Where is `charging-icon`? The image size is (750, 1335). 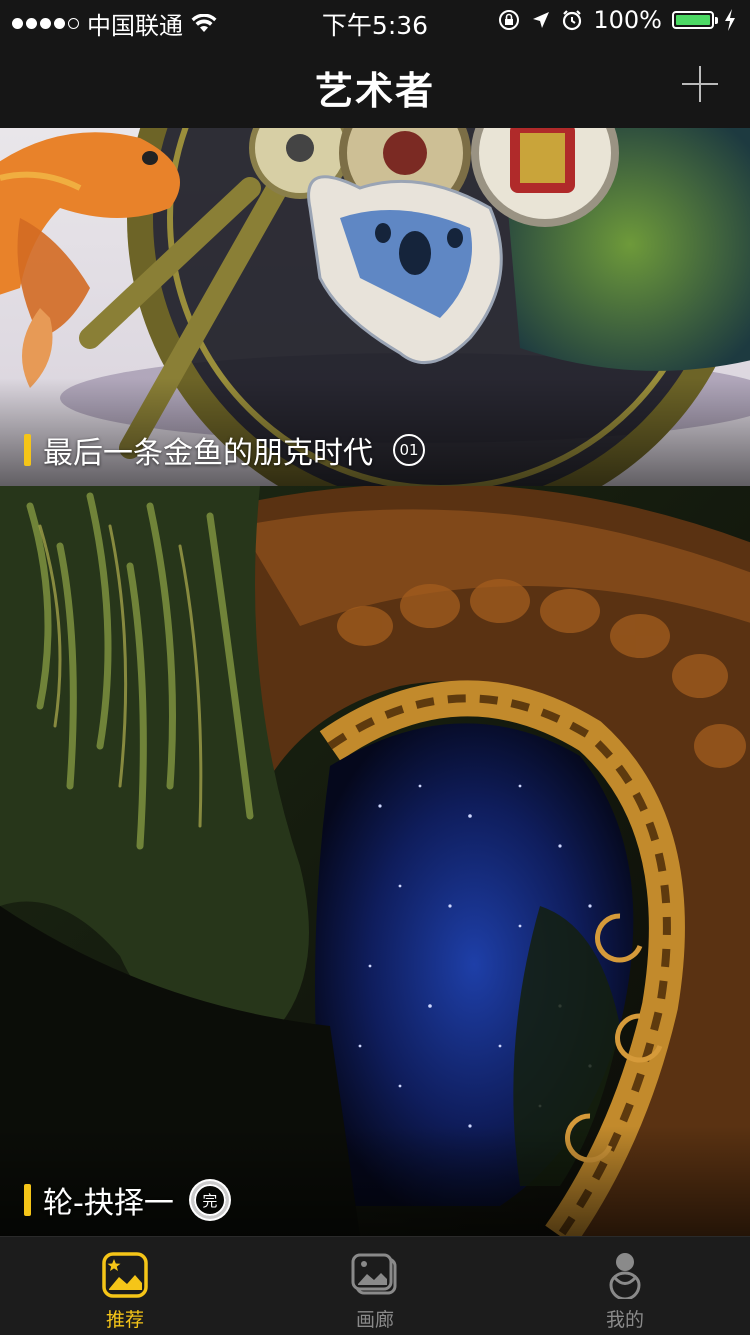 charging-icon is located at coordinates (730, 20).